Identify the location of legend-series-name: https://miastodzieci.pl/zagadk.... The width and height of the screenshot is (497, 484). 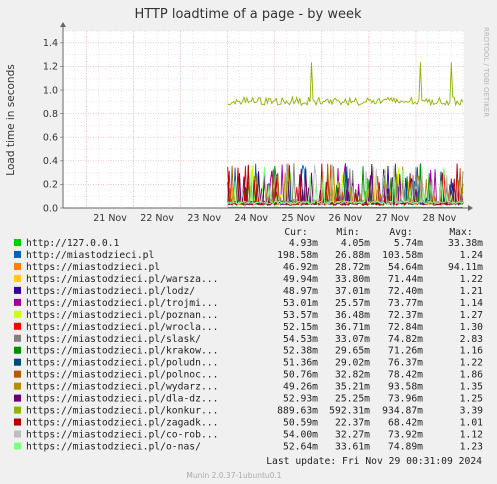
(122, 423).